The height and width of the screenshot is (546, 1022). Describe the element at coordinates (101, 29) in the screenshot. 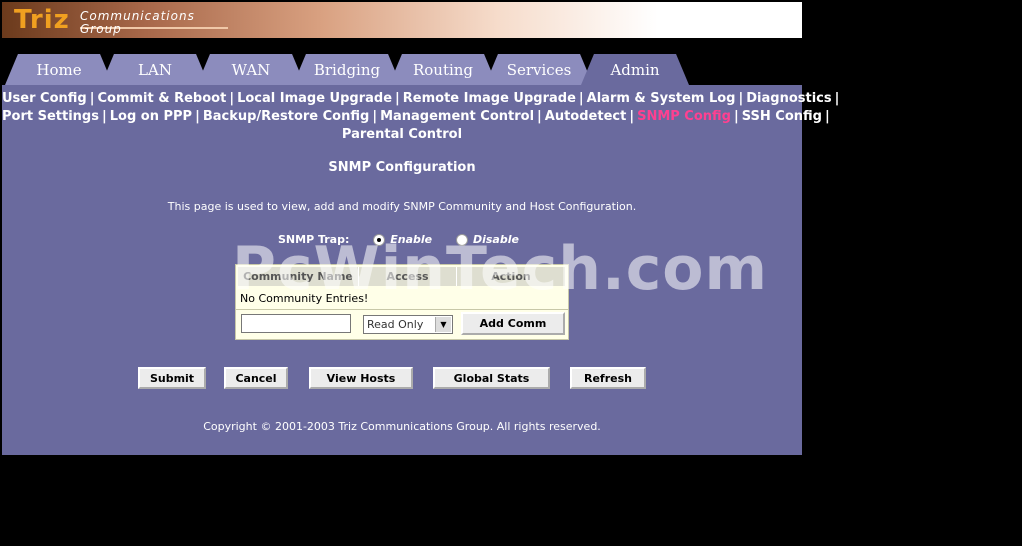

I see `logo-subtitle-line2: Group` at that location.